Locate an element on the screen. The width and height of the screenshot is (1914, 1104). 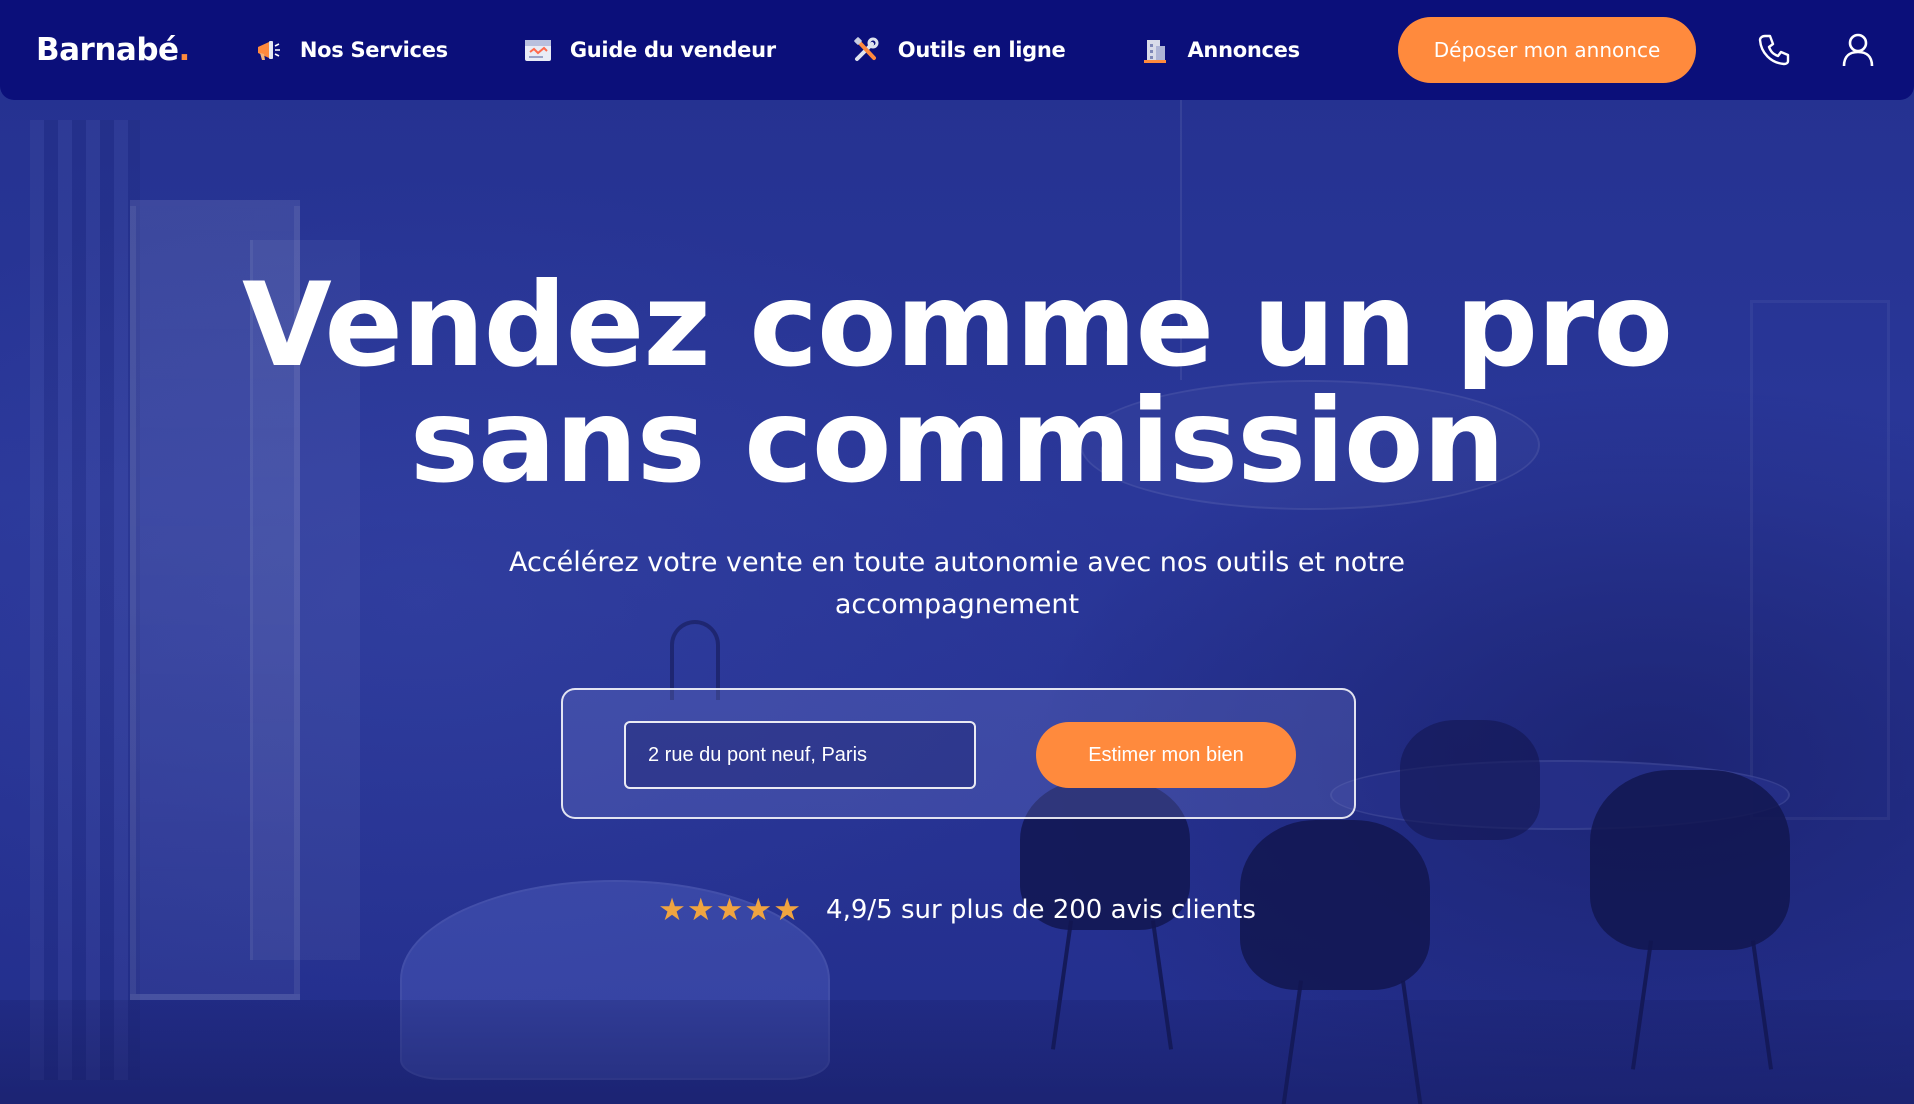
tools-icon is located at coordinates (866, 50).